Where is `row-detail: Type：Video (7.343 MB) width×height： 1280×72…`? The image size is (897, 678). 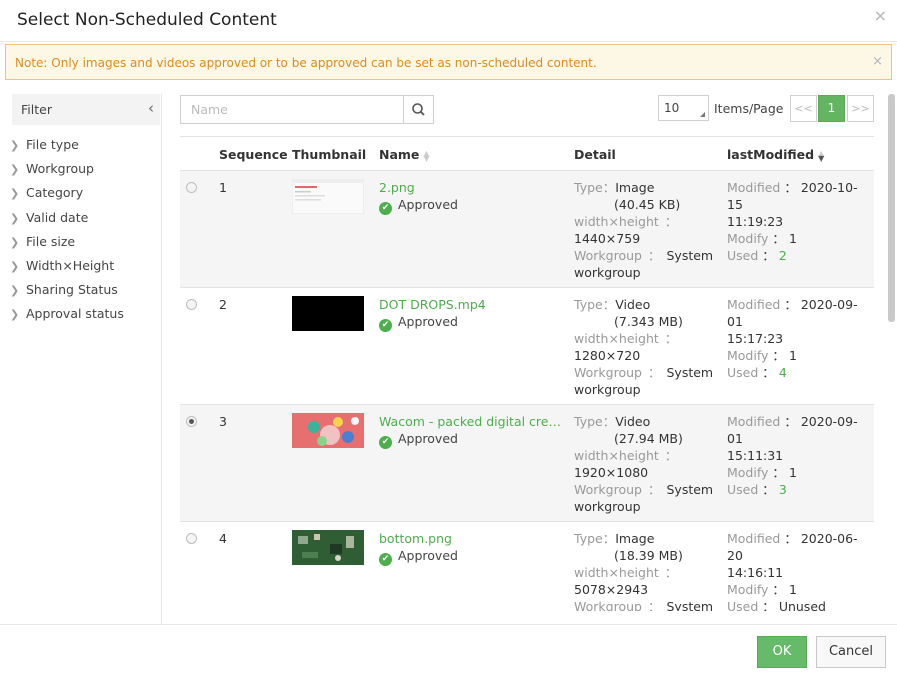
row-detail: Type：Video (7.343 MB) width×height： 1280×72… is located at coordinates (644, 347).